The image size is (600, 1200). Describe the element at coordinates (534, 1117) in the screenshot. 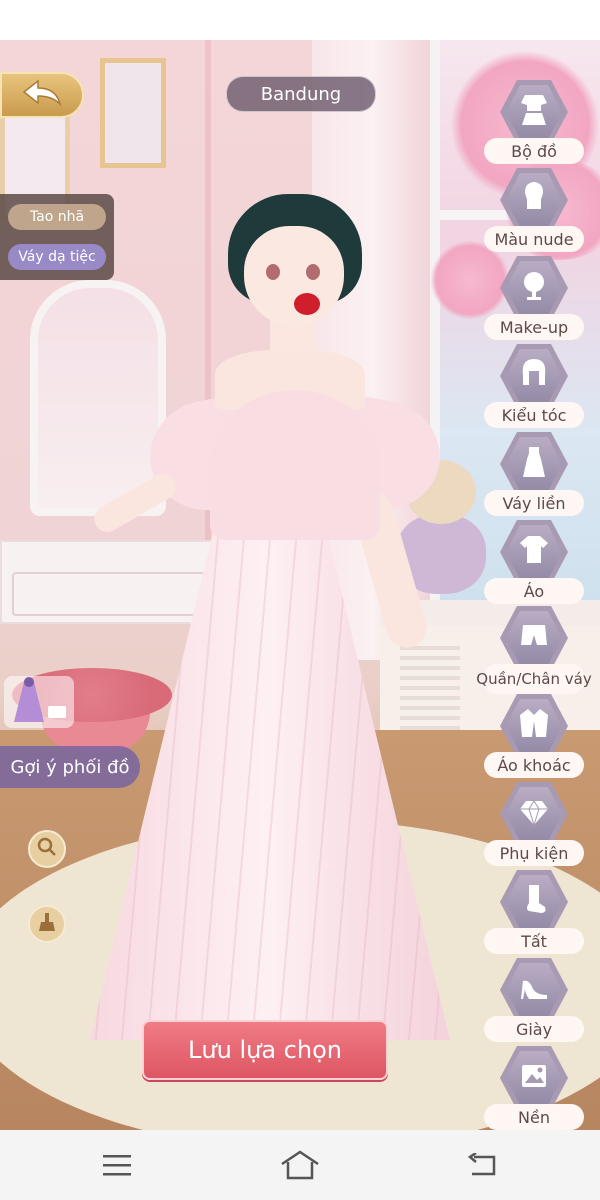

I see `category-label: Nền` at that location.